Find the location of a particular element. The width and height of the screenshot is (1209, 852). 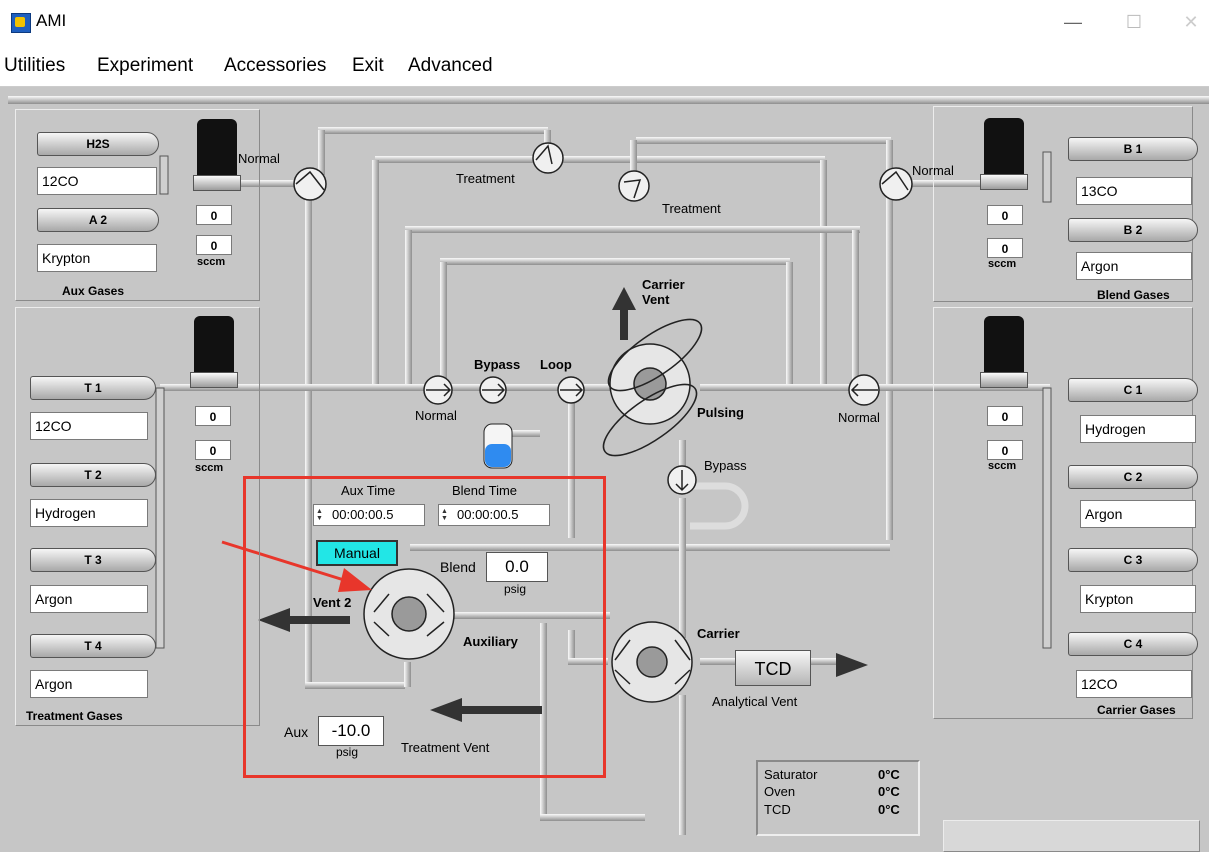

cylinder-t1: T 1 is located at coordinates (93, 388).